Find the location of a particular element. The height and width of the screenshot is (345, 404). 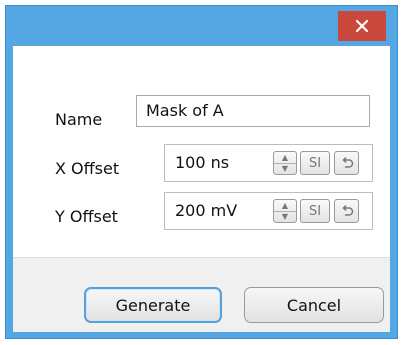

x-offset-spinner: ▲ ▼ is located at coordinates (285, 163).